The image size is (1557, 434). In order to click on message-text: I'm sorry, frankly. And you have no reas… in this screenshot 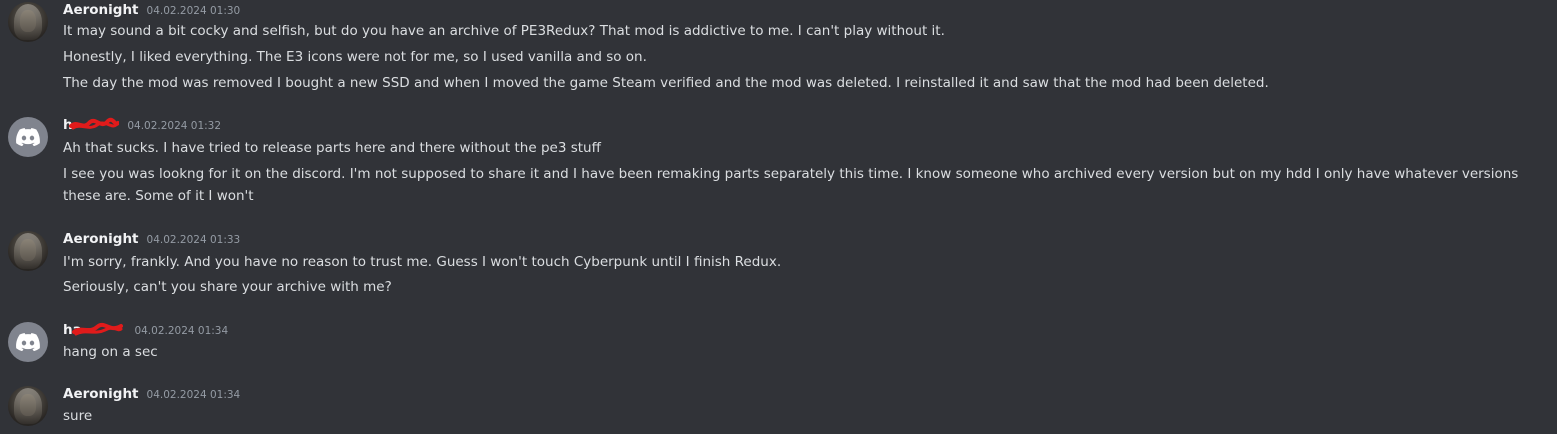, I will do `click(422, 262)`.